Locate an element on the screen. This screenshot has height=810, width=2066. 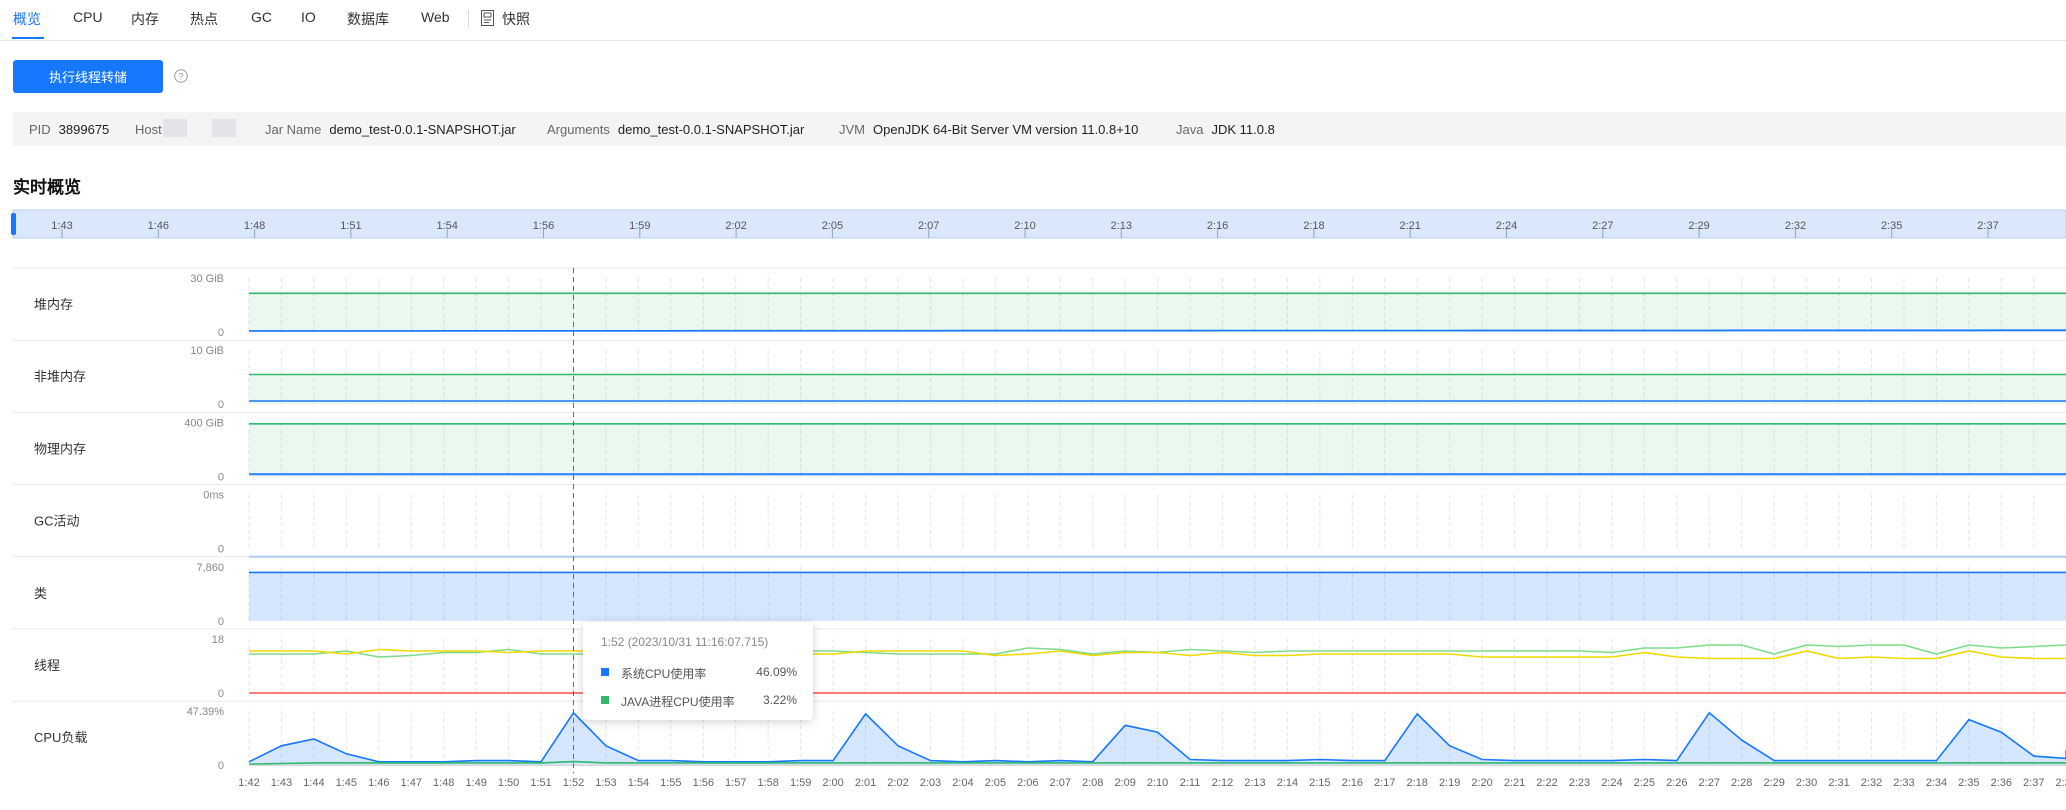
overview-tick-label: 2:35 is located at coordinates (1891, 226).